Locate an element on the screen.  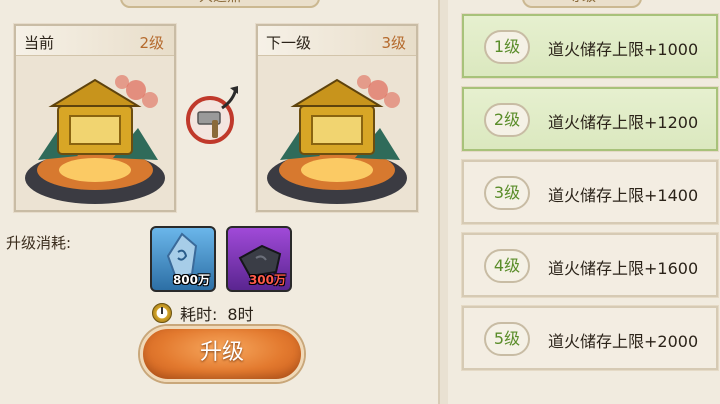
level-row-2: 2级 道火储存上限+1200 is located at coordinates (590, 119).